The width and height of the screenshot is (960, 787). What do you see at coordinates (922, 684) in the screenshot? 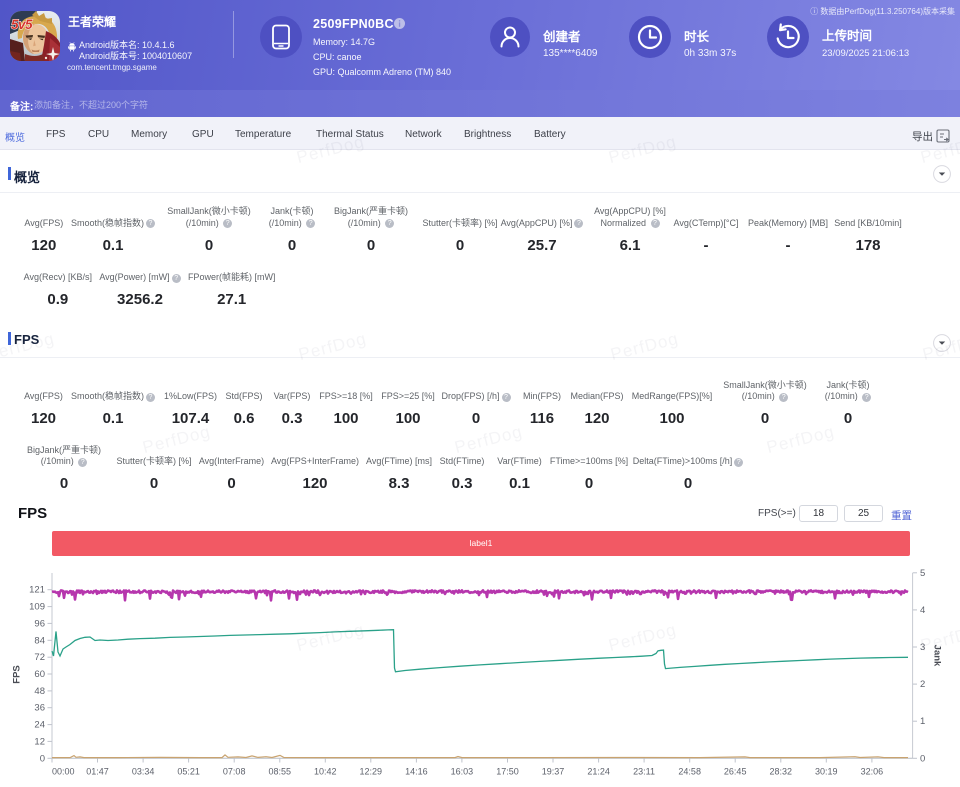
I see `svg-text: 2` at bounding box center [922, 684].